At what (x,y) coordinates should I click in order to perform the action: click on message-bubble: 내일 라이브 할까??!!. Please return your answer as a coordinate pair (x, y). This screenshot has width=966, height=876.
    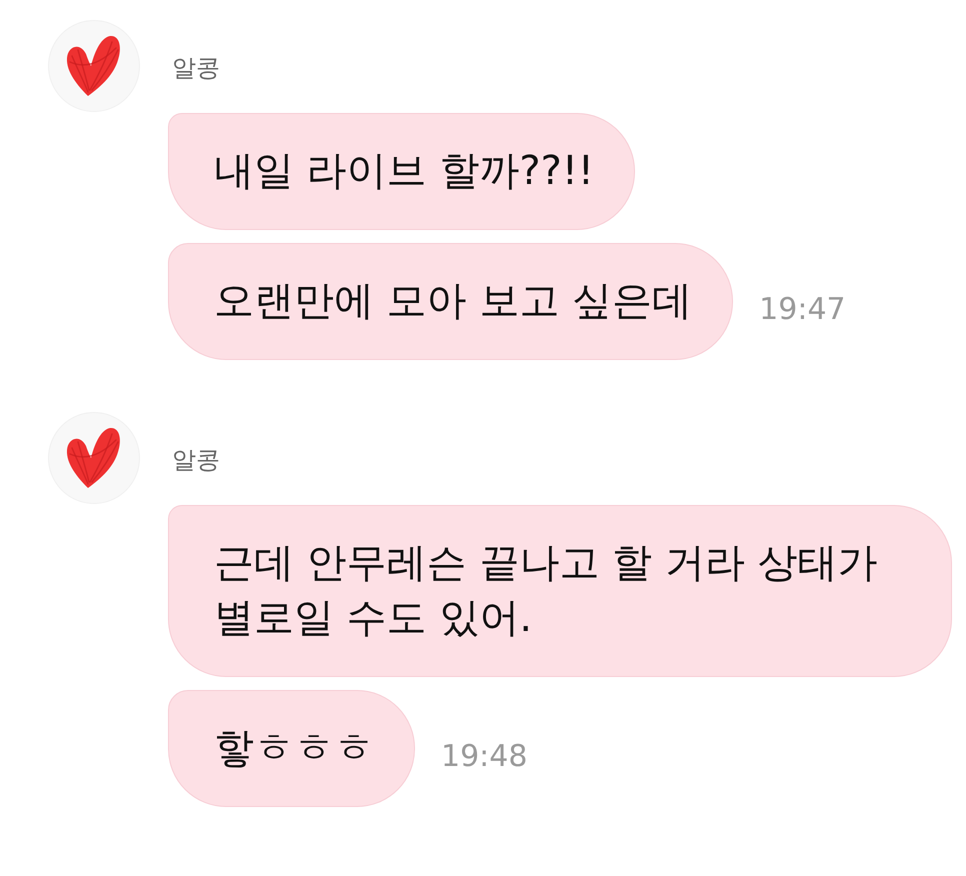
    Looking at the image, I should click on (401, 171).